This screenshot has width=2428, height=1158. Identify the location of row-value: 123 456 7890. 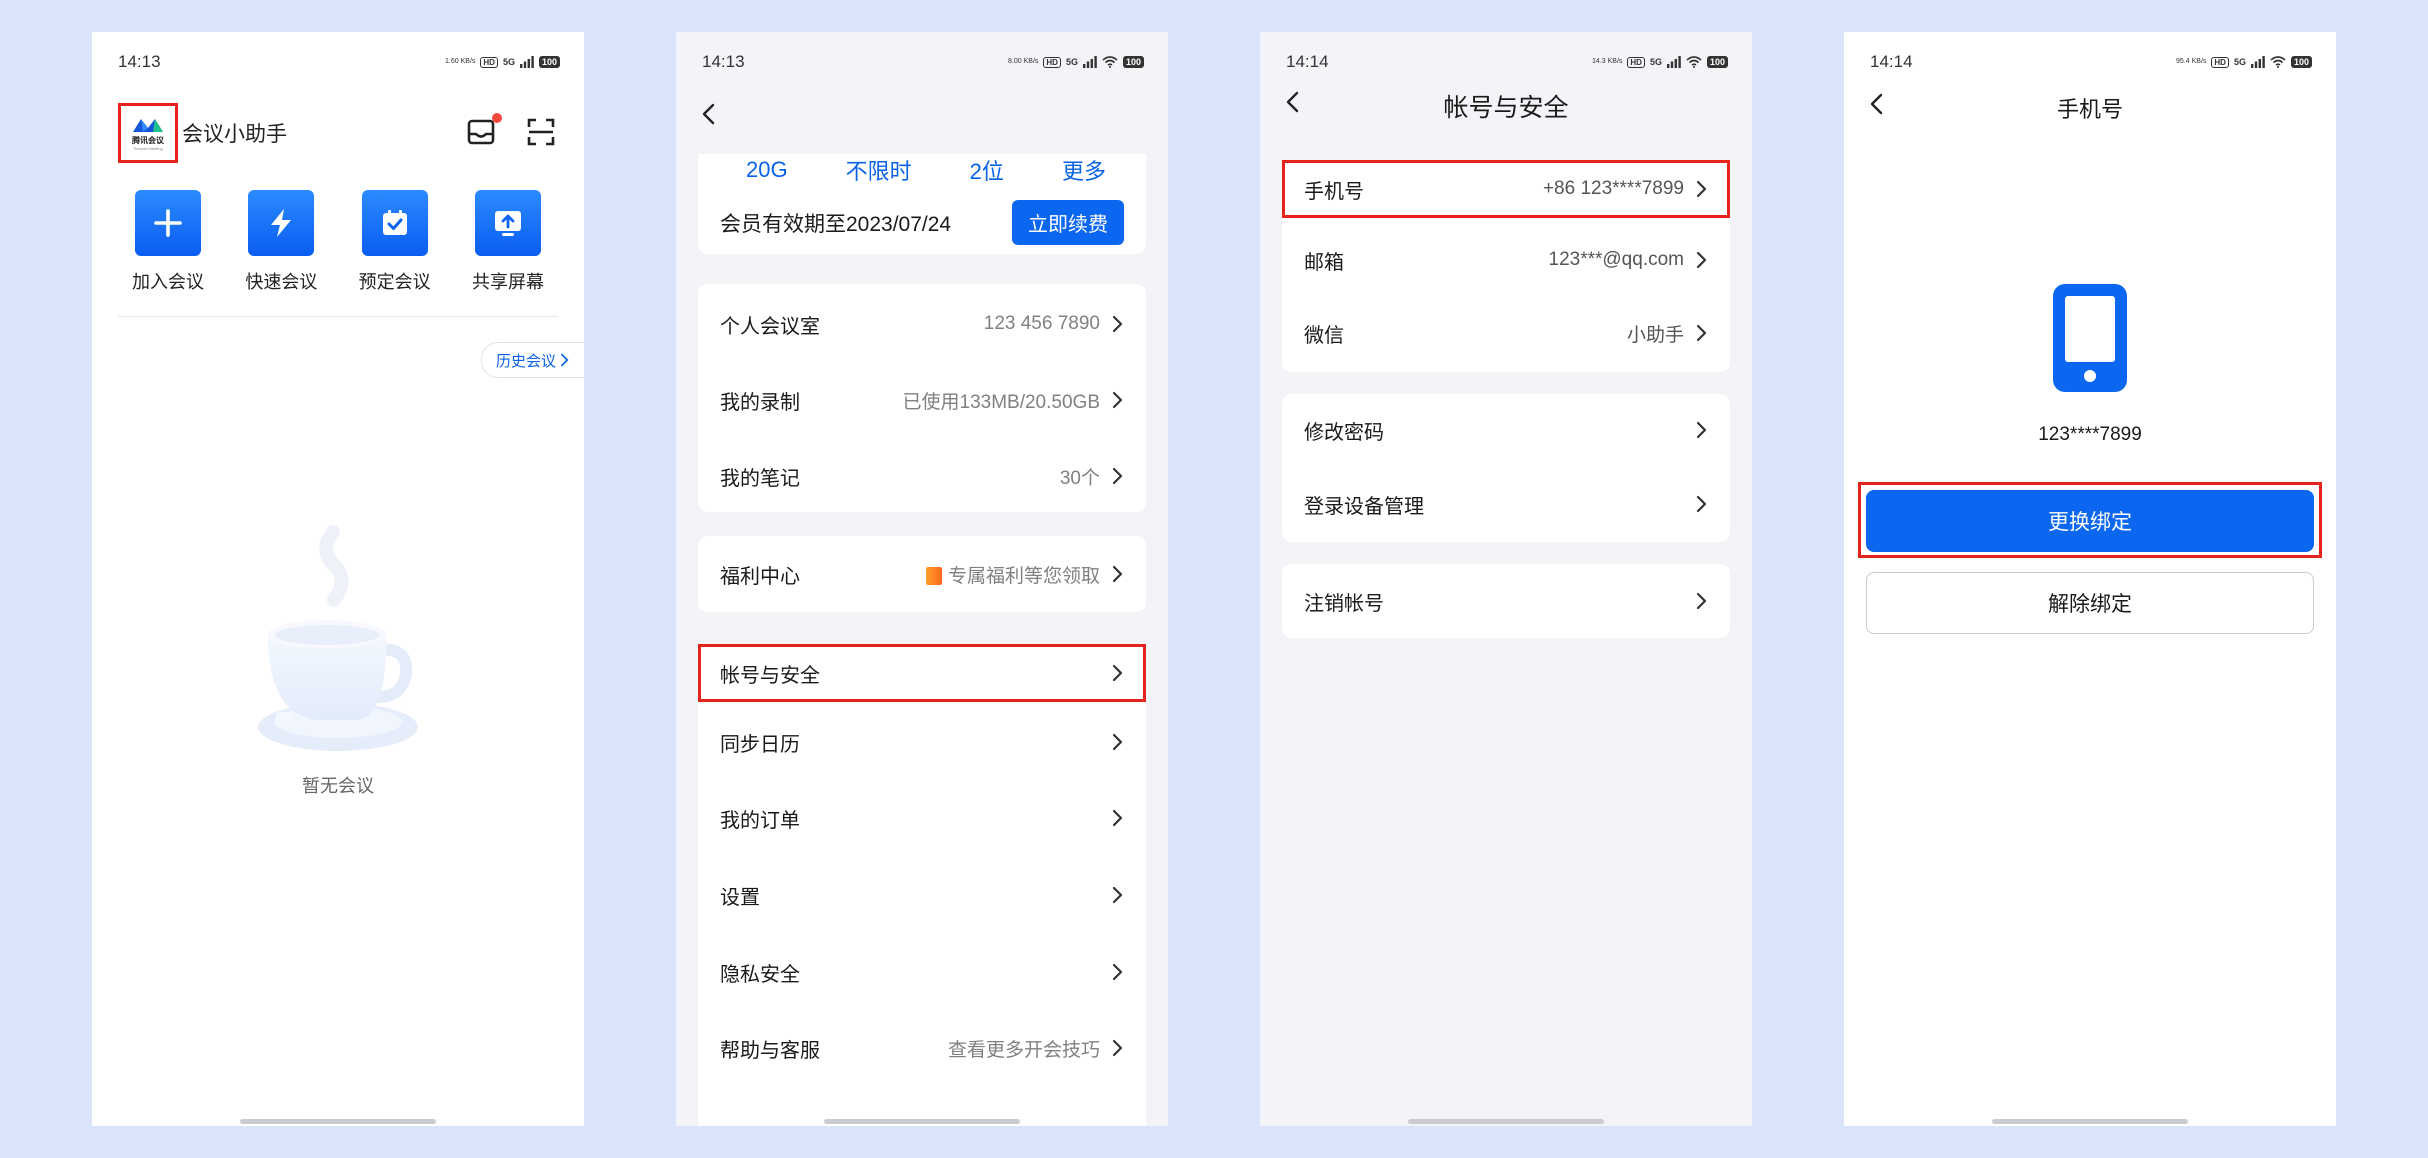
(1041, 323).